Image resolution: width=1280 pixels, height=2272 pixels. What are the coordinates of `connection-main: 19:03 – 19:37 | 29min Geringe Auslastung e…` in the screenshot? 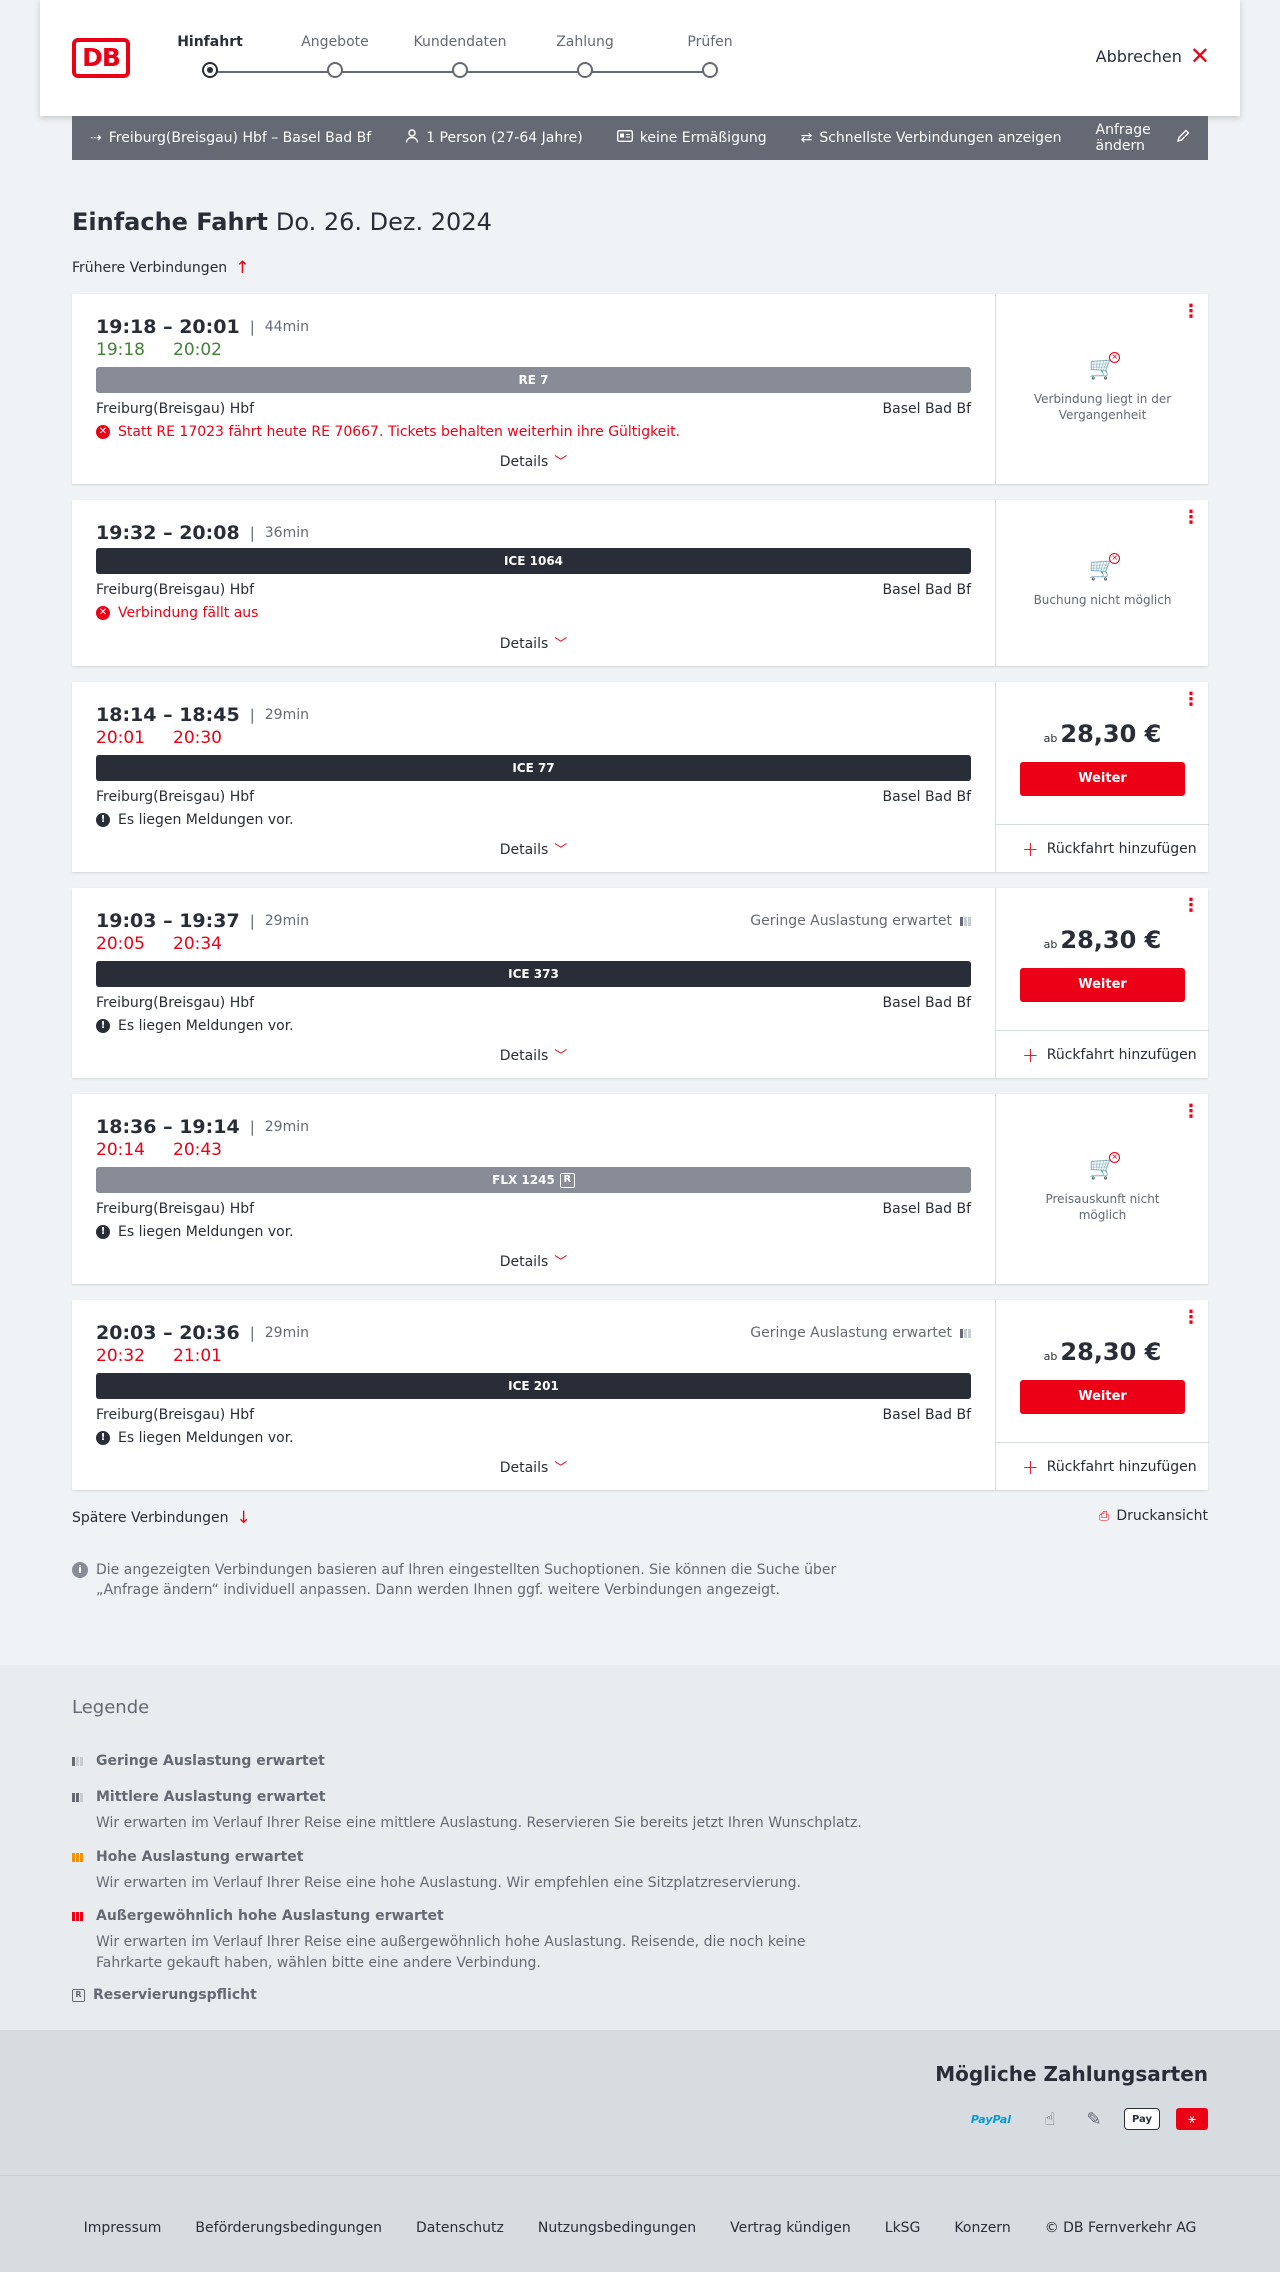 It's located at (533, 983).